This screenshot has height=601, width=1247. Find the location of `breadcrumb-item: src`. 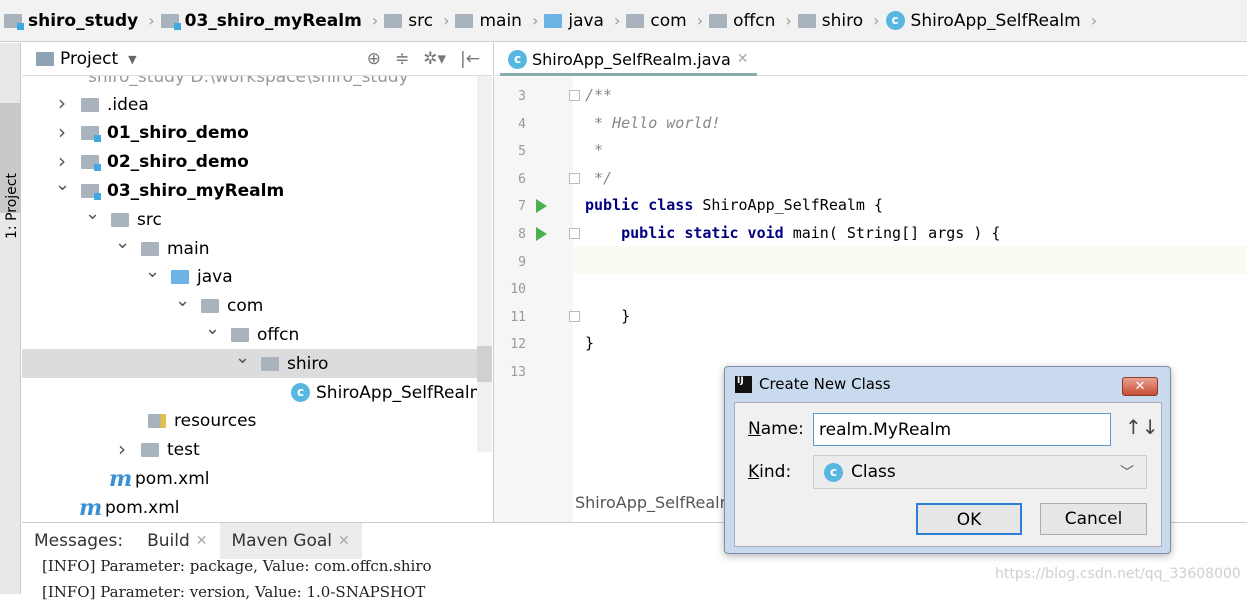

breadcrumb-item: src is located at coordinates (408, 21).